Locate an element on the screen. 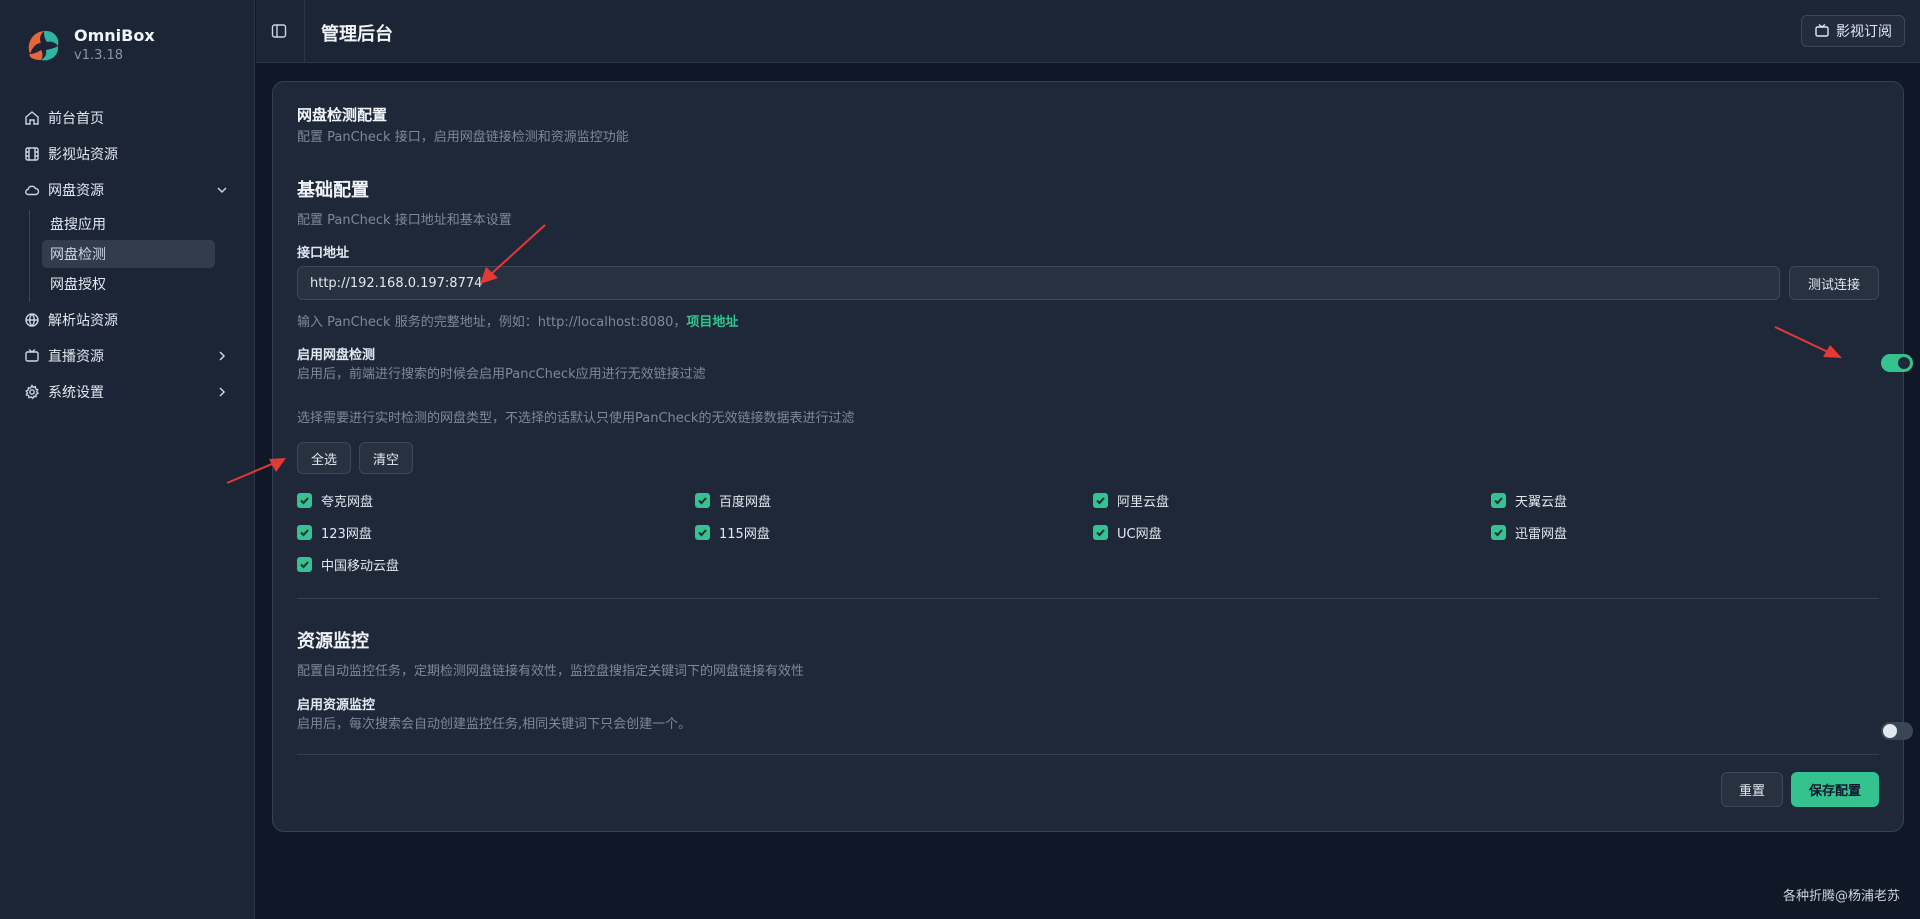 The width and height of the screenshot is (1920, 919). api-url-input: http://192.168.0.197:8774 is located at coordinates (1038, 283).